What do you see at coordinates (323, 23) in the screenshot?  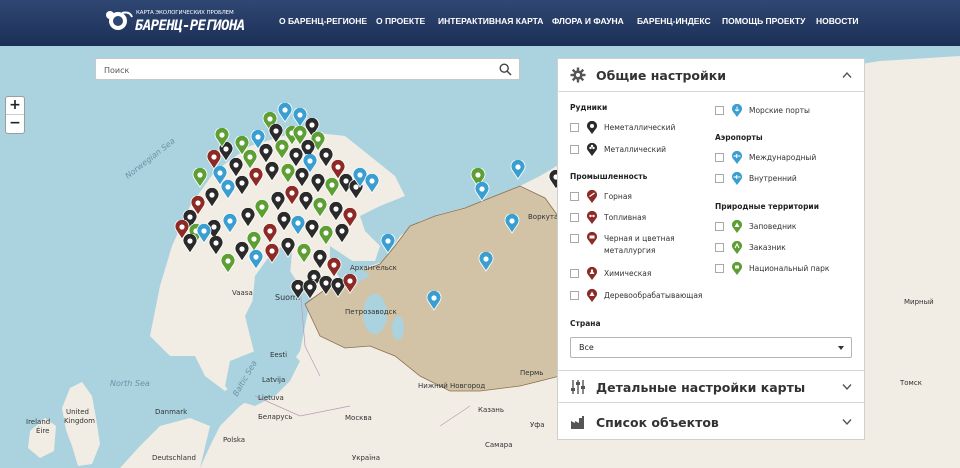 I see `nav-about-region: О БАРЕНЦ-РЕГИОНЕ` at bounding box center [323, 23].